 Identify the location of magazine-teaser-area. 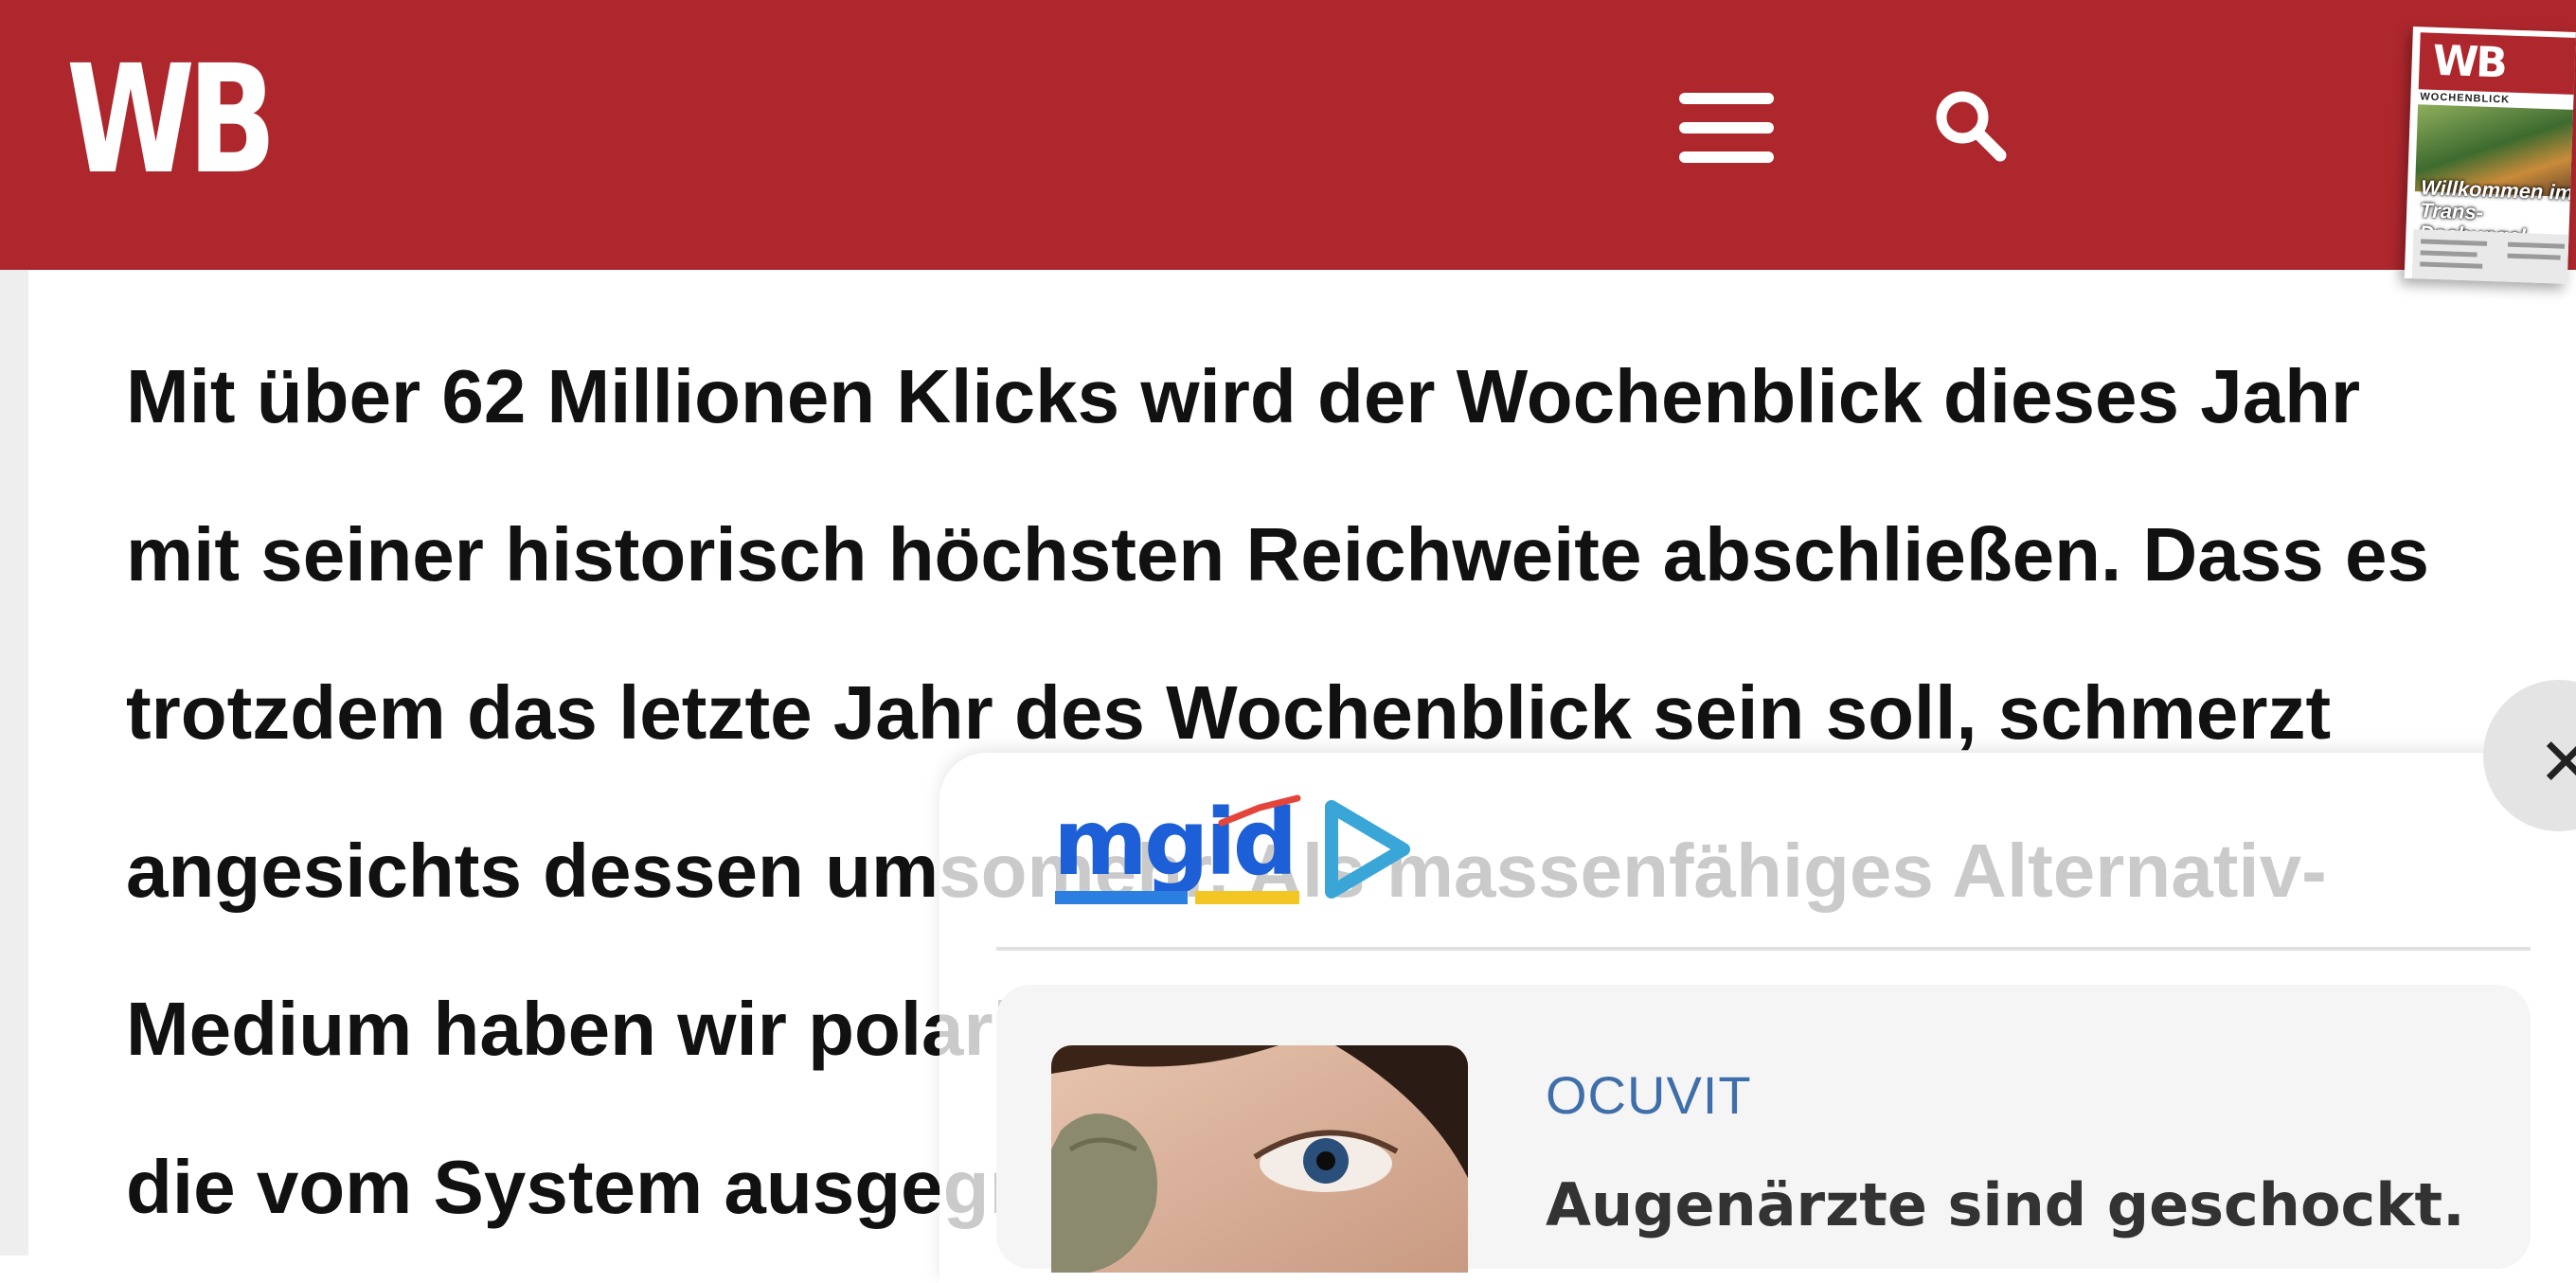
(2493, 256).